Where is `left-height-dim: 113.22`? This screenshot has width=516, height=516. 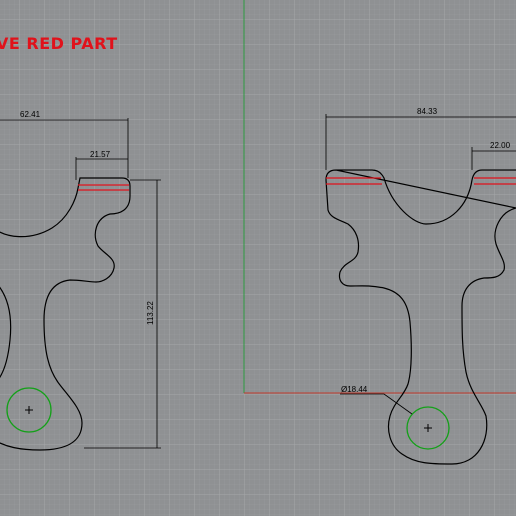
left-height-dim: 113.22 is located at coordinates (150, 313).